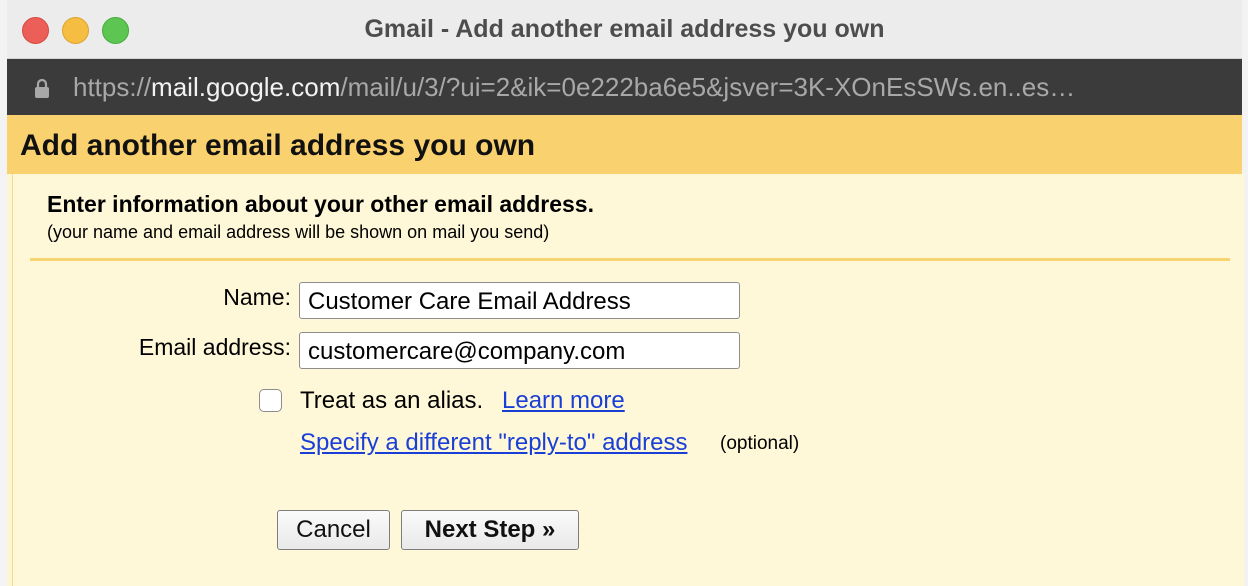  Describe the element at coordinates (270, 400) in the screenshot. I see `alias-checkbox` at that location.